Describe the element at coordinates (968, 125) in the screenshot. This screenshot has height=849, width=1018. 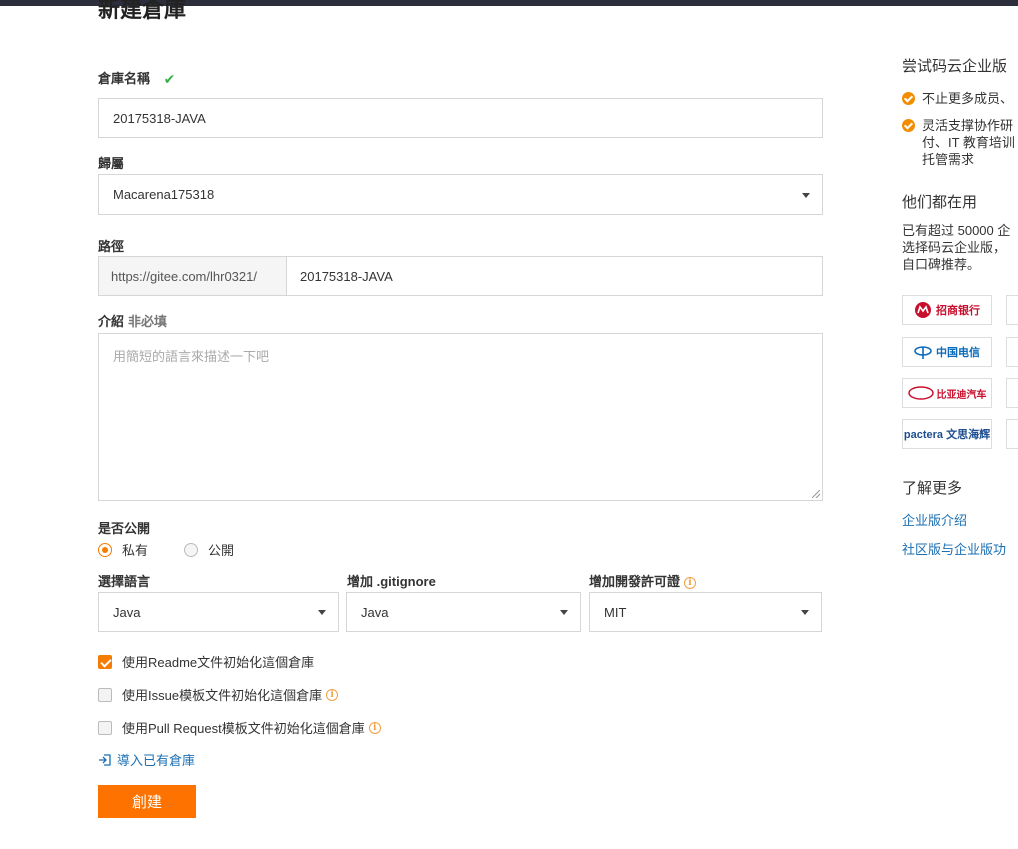
I see `promo-bullet-text: 灵活支撑协作研` at that location.